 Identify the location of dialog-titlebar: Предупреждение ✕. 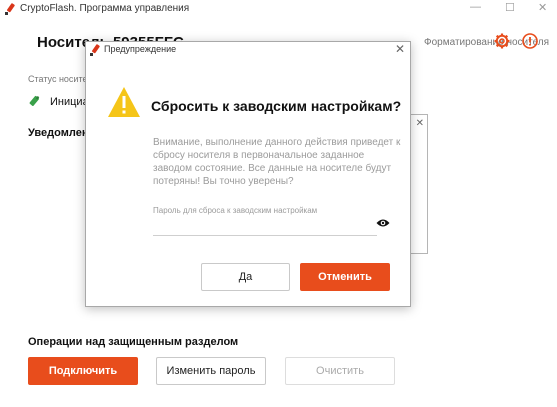
(248, 50).